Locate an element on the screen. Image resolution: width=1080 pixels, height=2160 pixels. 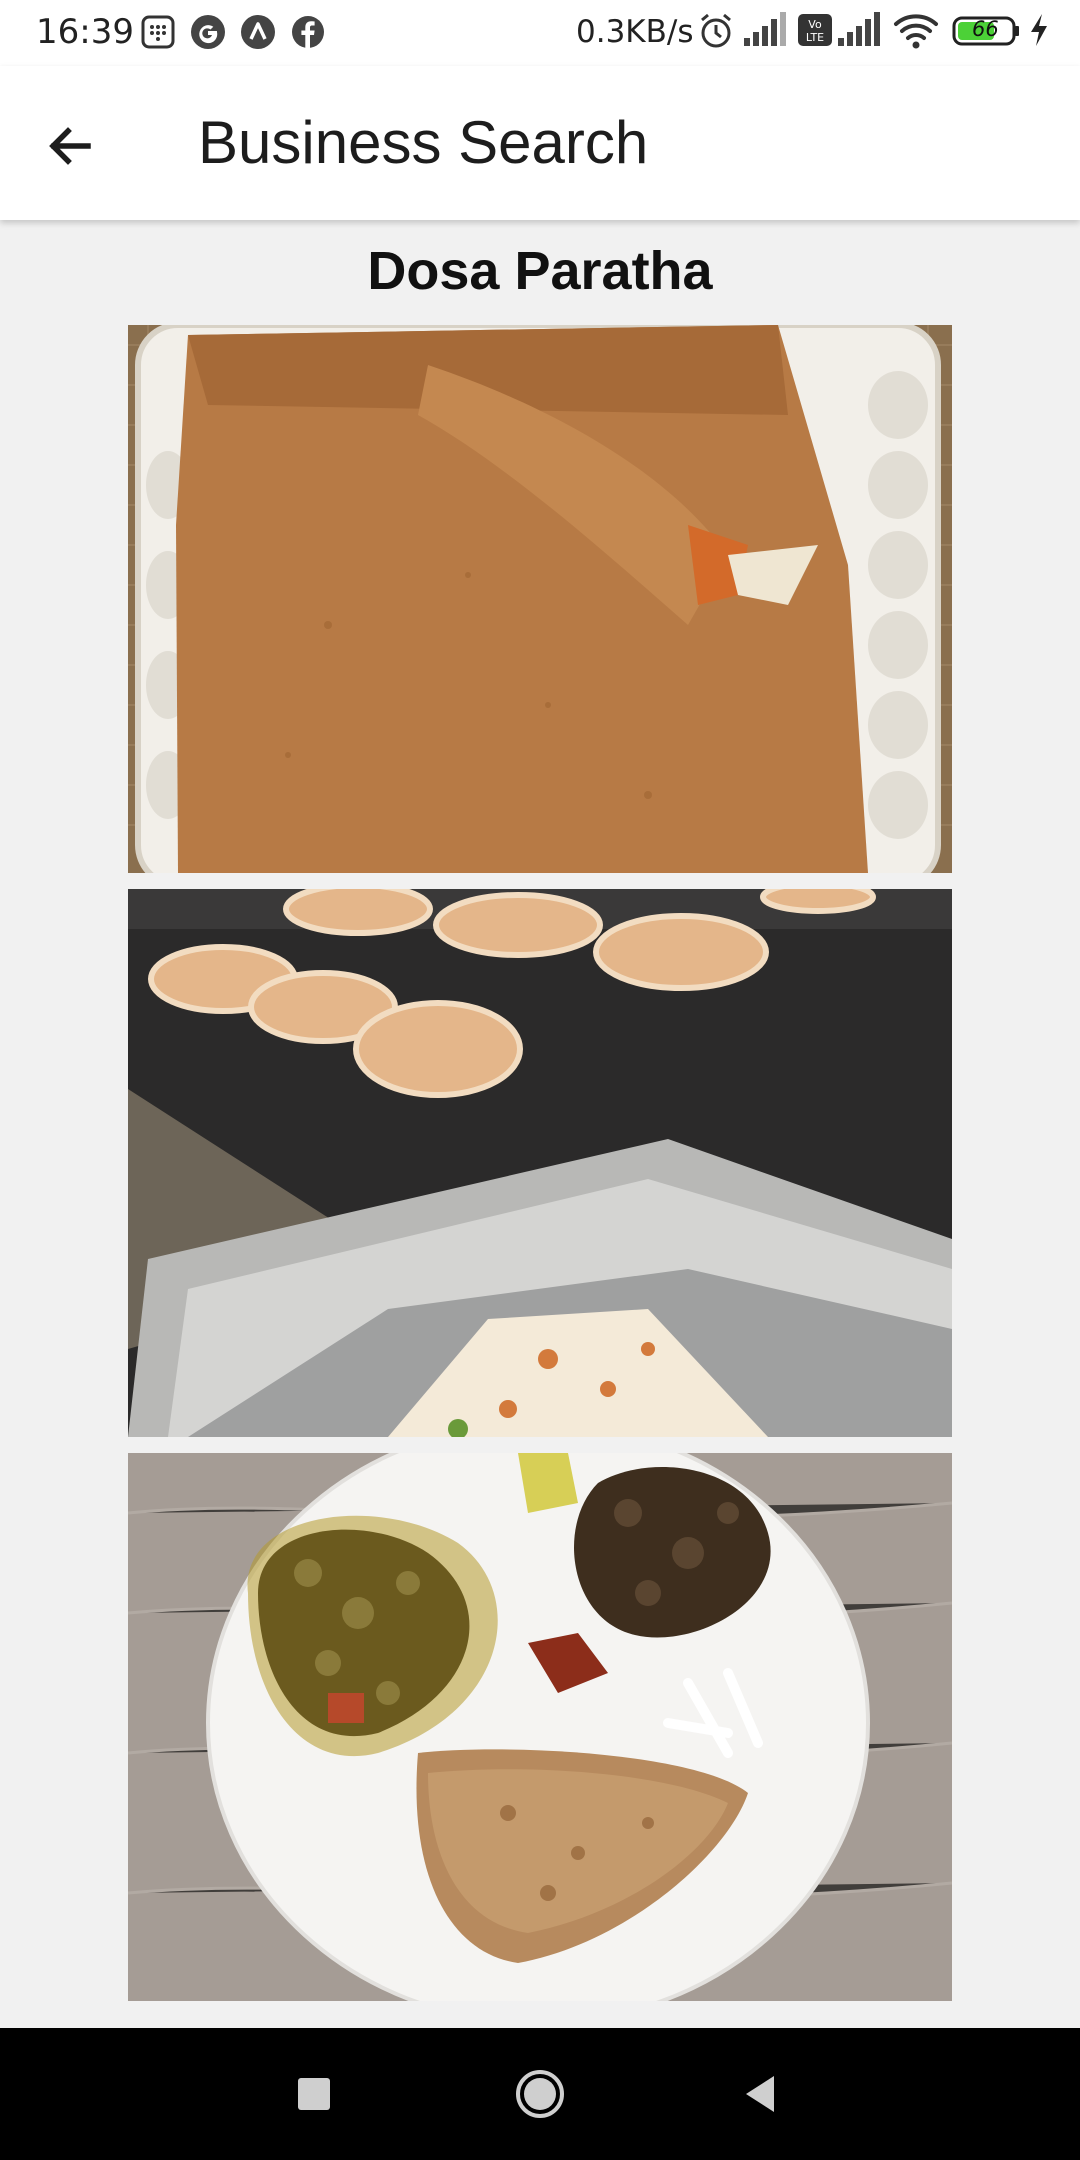
recent-apps-button is located at coordinates (314, 2096).